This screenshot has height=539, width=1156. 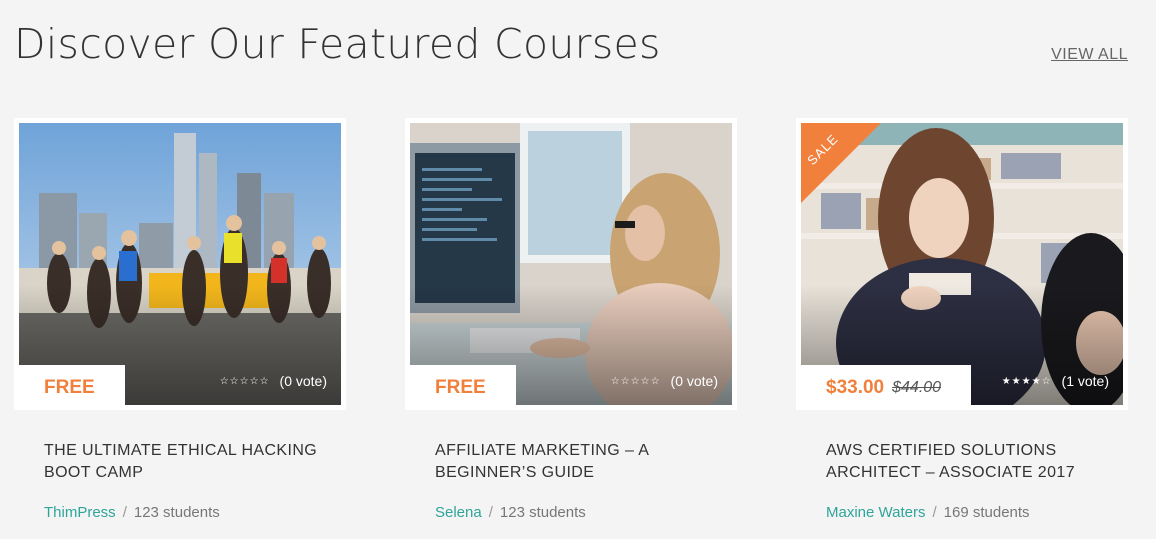 What do you see at coordinates (875, 512) in the screenshot?
I see `teacher-link: Maxine Waters` at bounding box center [875, 512].